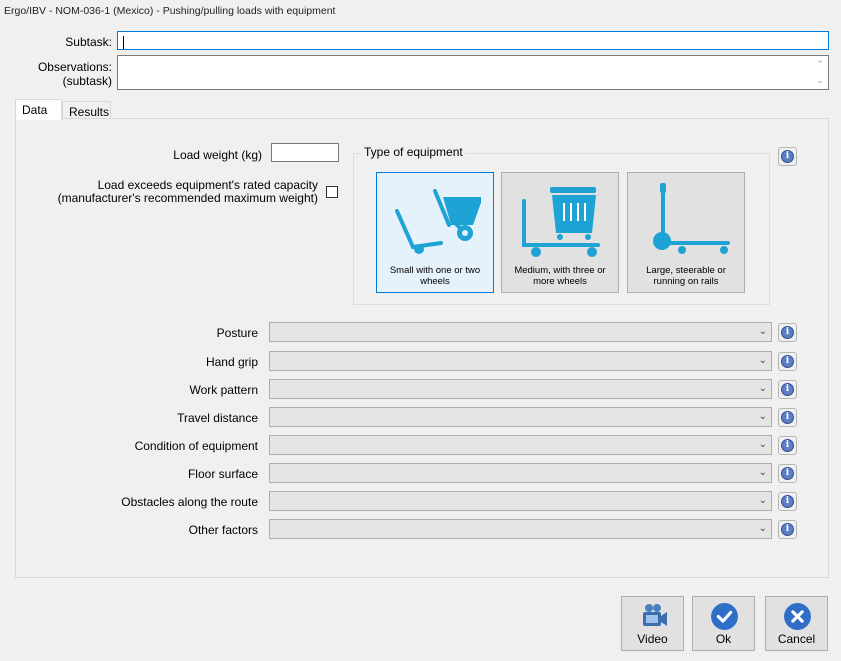 This screenshot has width=841, height=661. I want to click on hand-grip-info-button: i, so click(787, 361).